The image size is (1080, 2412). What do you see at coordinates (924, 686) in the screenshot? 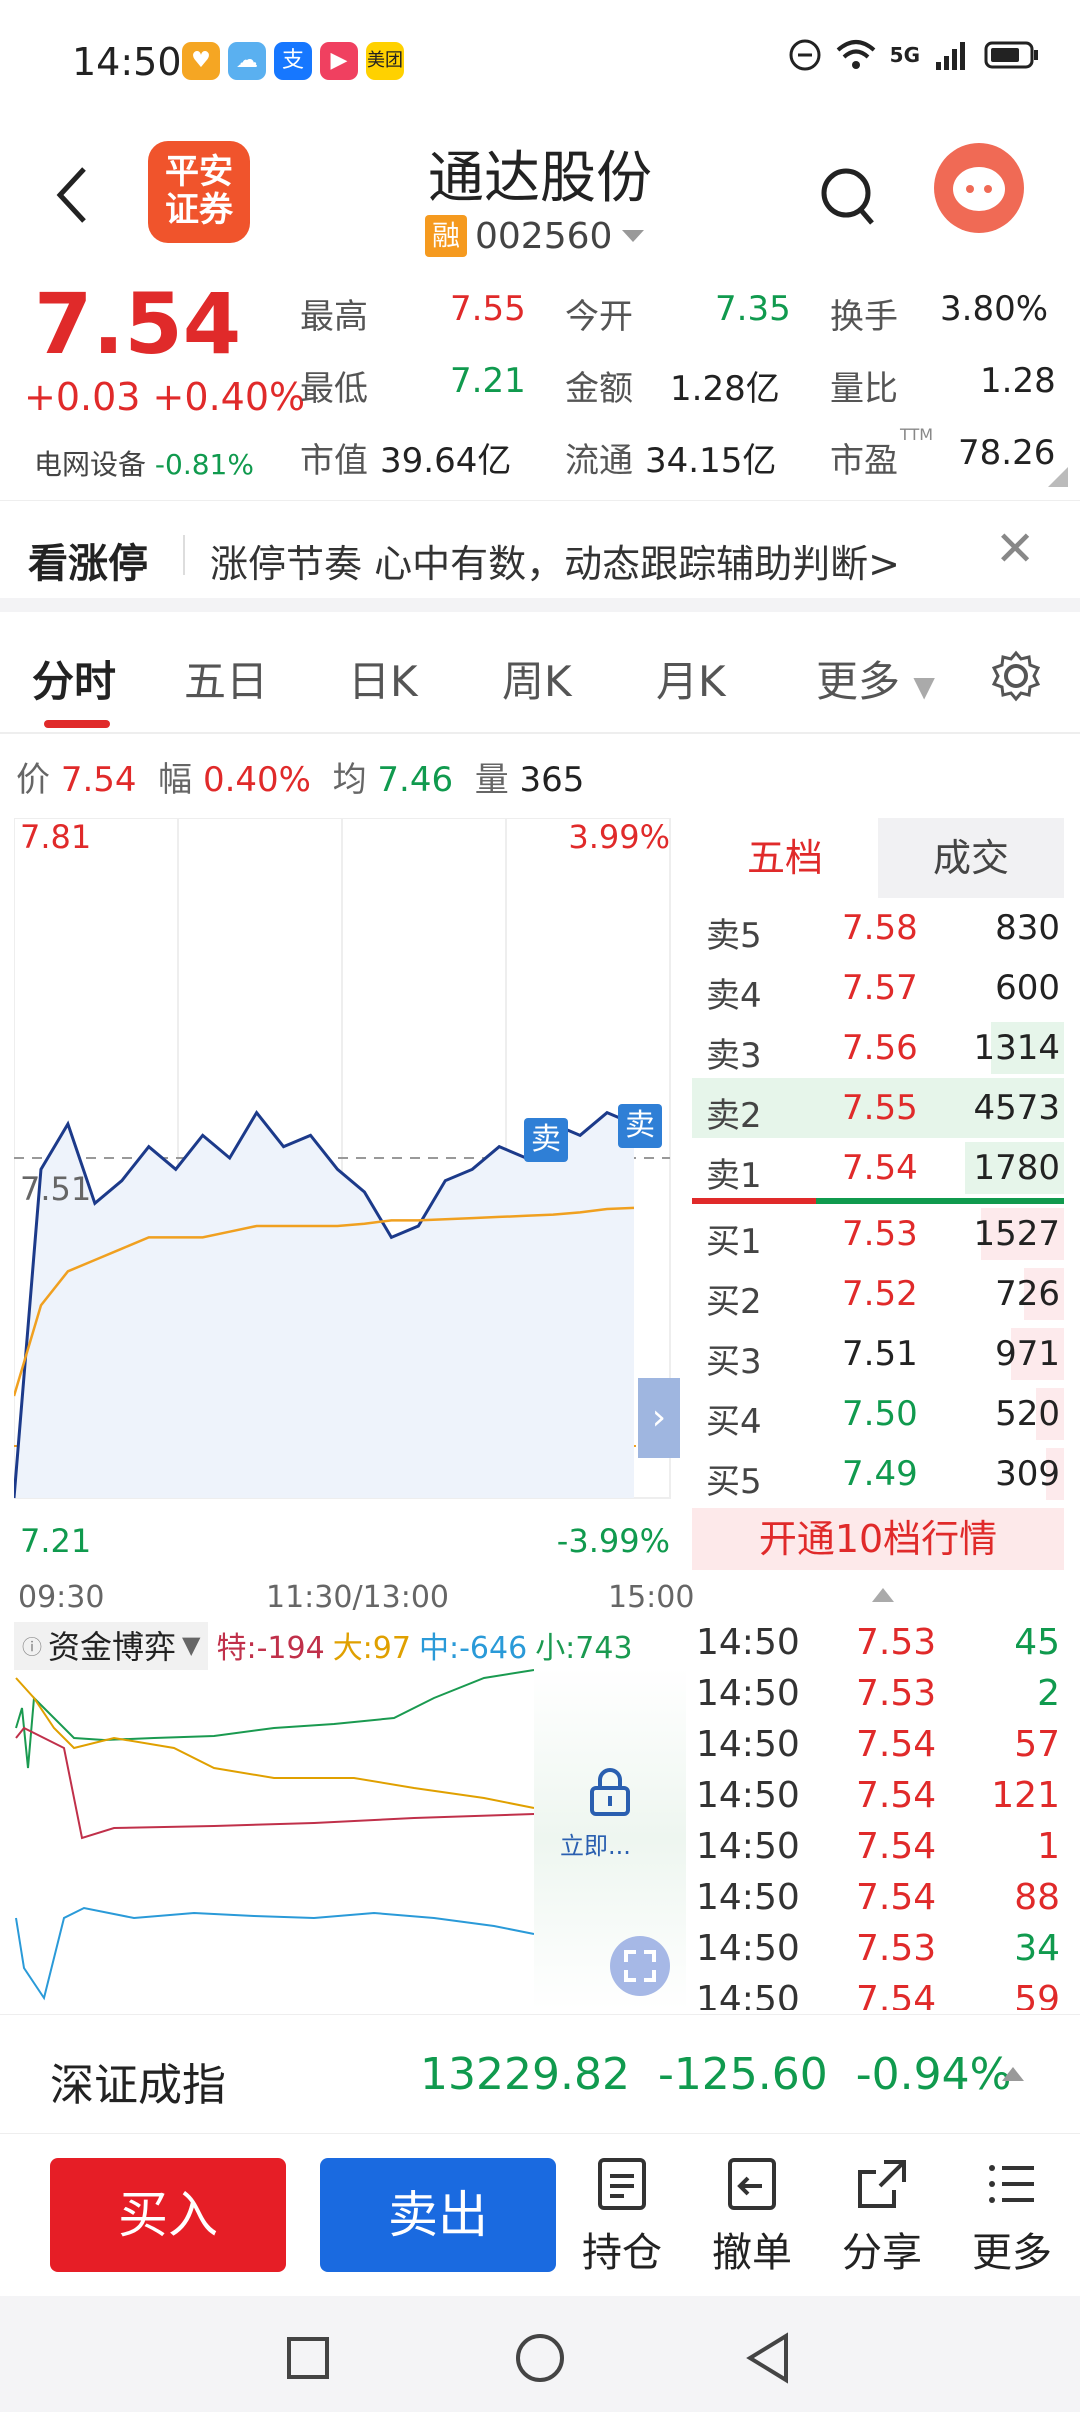
I see `chevron-down-icon: ▼` at bounding box center [924, 686].